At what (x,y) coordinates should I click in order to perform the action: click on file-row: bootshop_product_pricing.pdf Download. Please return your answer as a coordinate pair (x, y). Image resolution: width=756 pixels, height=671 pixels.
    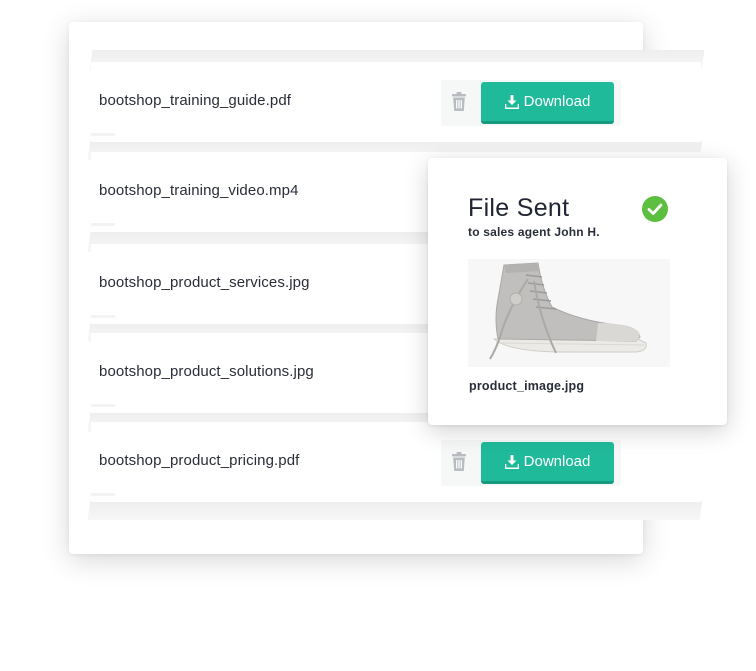
    Looking at the image, I should click on (396, 462).